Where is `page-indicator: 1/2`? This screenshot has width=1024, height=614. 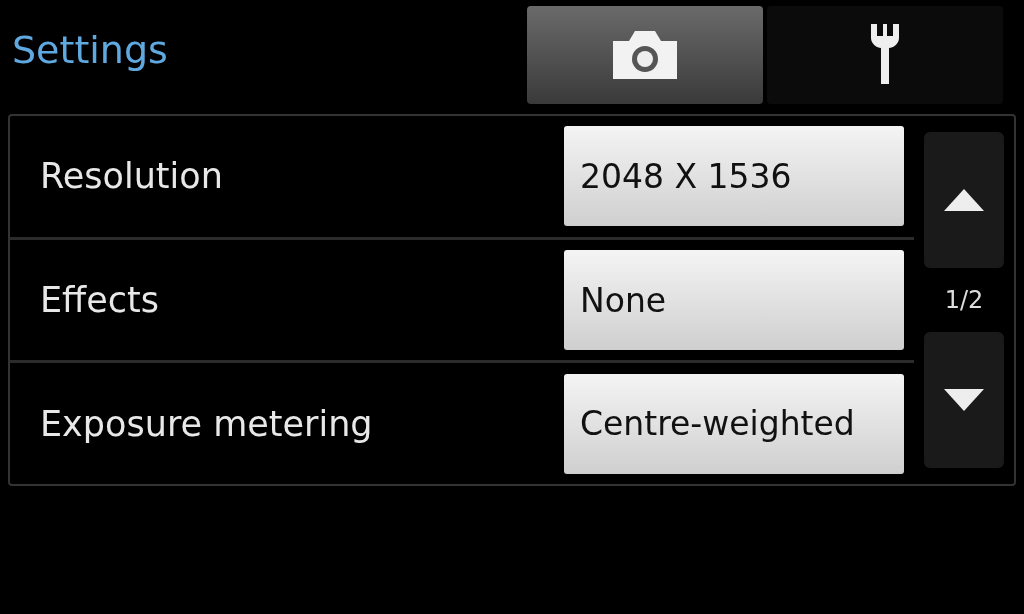
page-indicator: 1/2 is located at coordinates (964, 300).